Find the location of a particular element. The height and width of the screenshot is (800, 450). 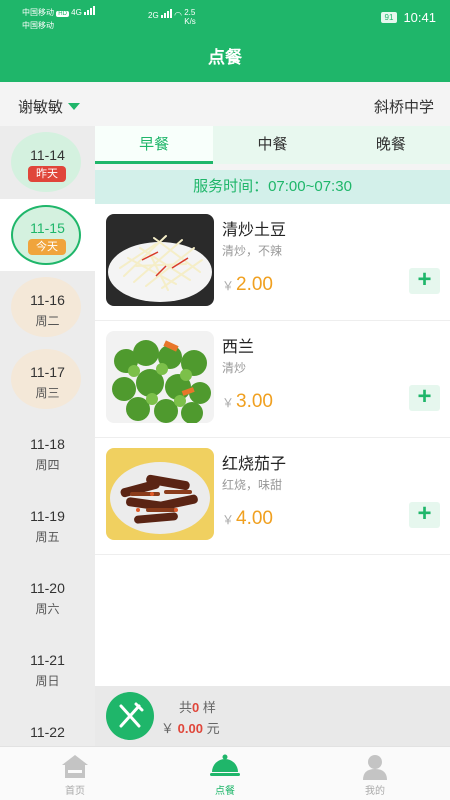

dish-price: ￥ 2.00 is located at coordinates (247, 285).